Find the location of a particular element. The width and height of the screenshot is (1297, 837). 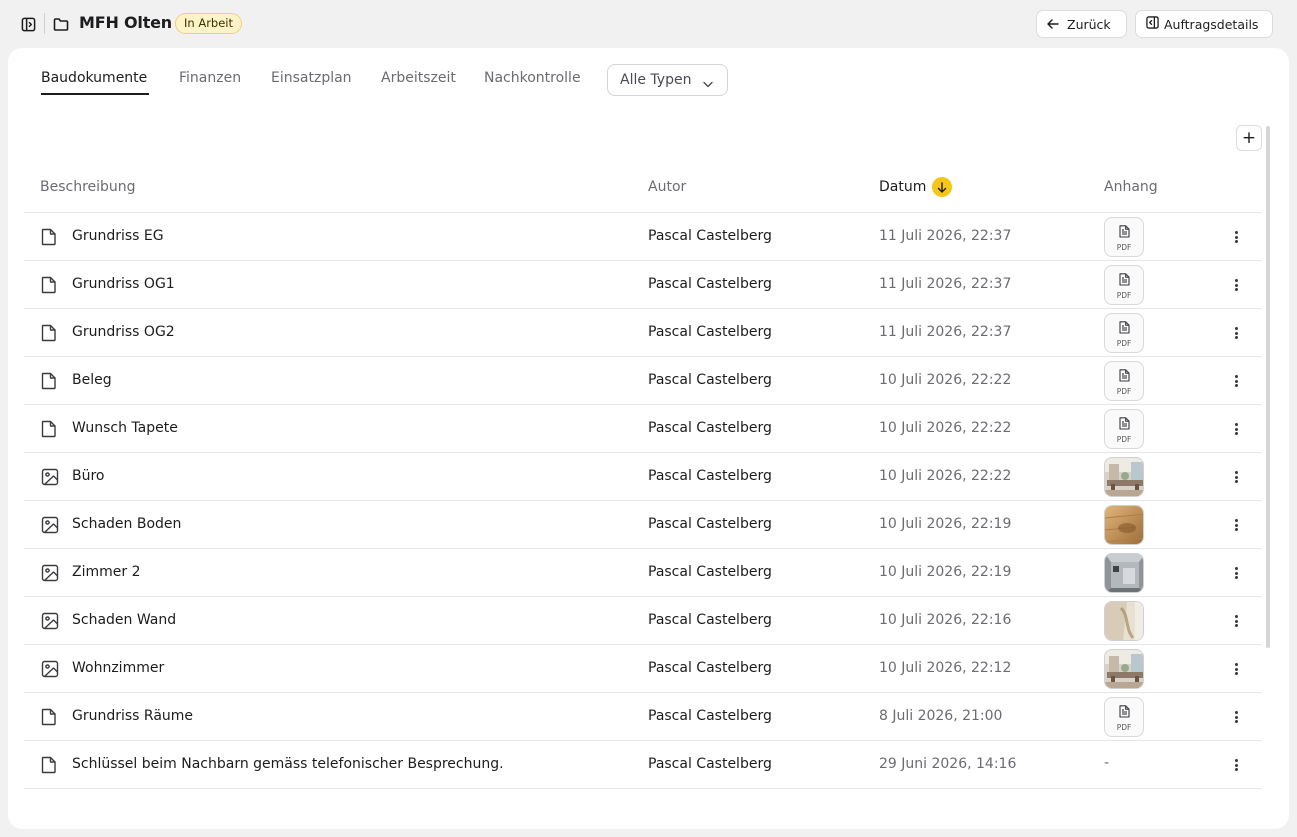

row-description: Büro is located at coordinates (88, 476).